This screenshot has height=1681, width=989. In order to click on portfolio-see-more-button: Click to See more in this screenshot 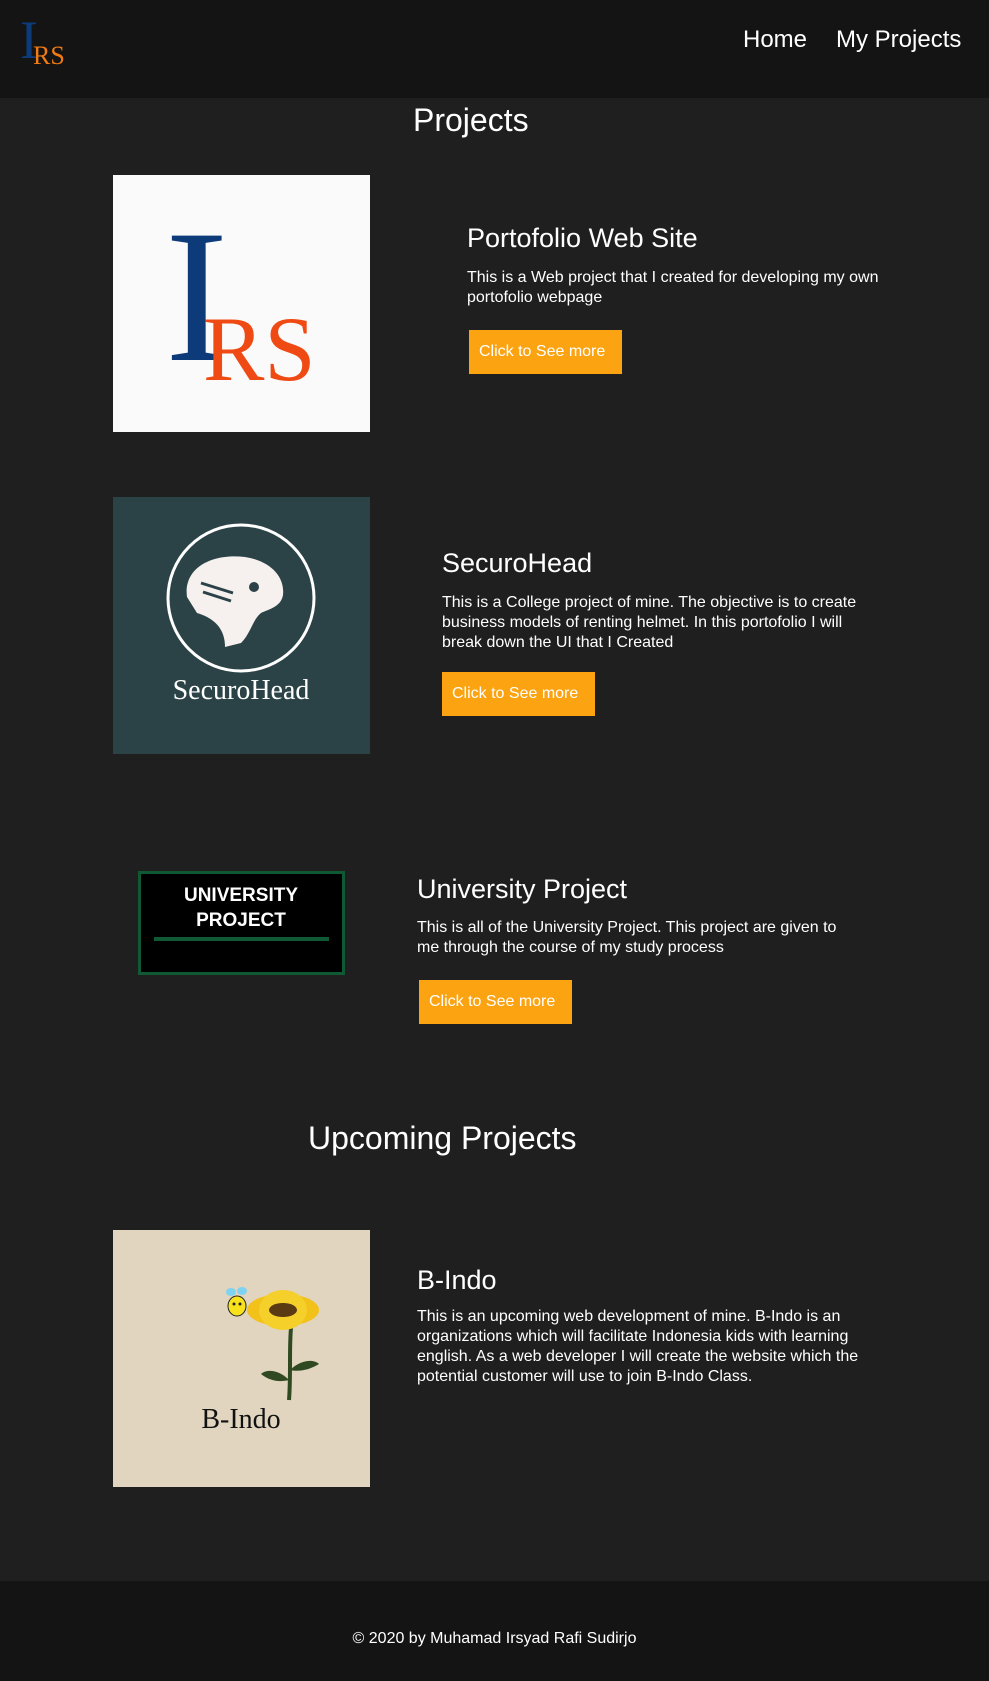, I will do `click(545, 352)`.